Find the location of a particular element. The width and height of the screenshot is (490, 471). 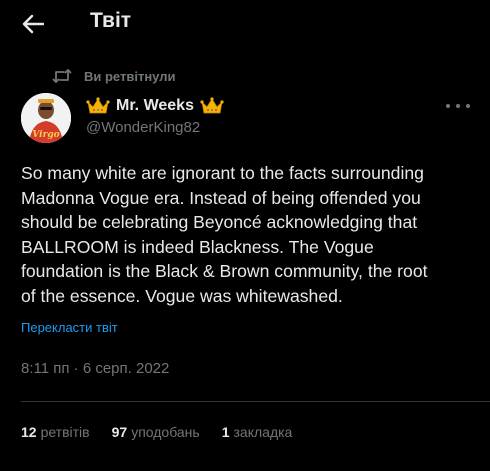

likes-label: уподобань is located at coordinates (165, 432).